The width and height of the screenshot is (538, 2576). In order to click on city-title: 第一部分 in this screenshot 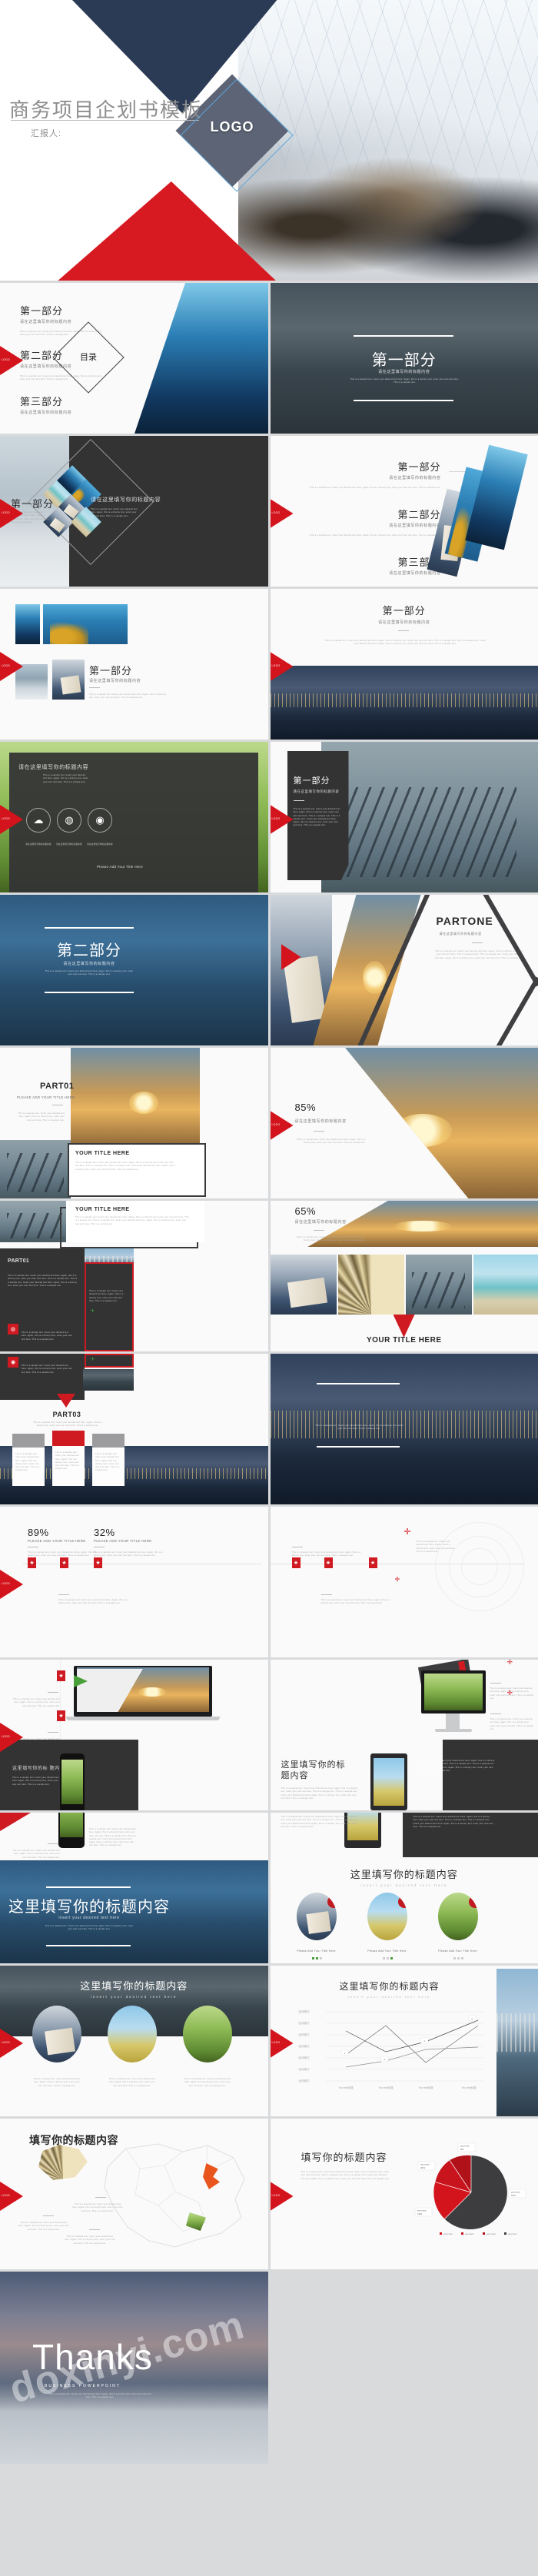, I will do `click(404, 611)`.